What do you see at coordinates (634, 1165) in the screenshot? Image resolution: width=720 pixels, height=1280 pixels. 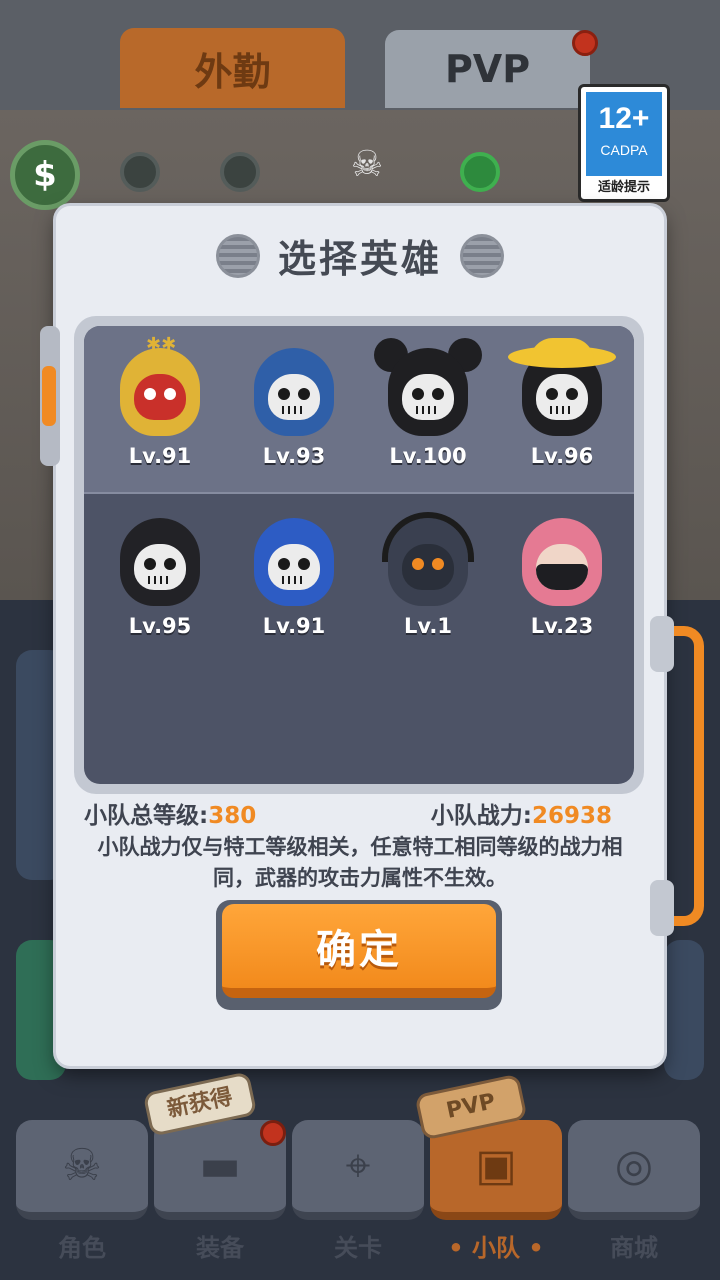 I see `shop-icon: ◎` at bounding box center [634, 1165].